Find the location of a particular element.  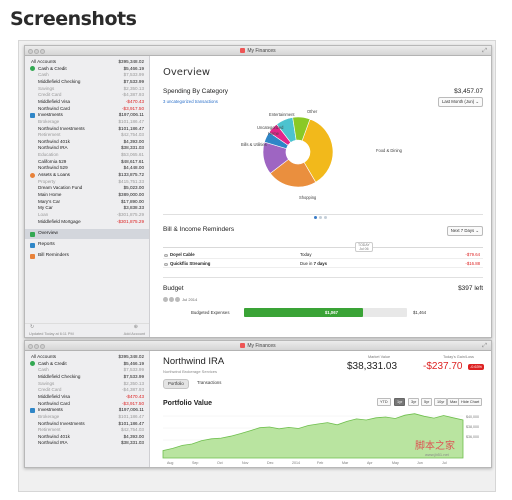

range-3yr: 3yr is located at coordinates (414, 402).